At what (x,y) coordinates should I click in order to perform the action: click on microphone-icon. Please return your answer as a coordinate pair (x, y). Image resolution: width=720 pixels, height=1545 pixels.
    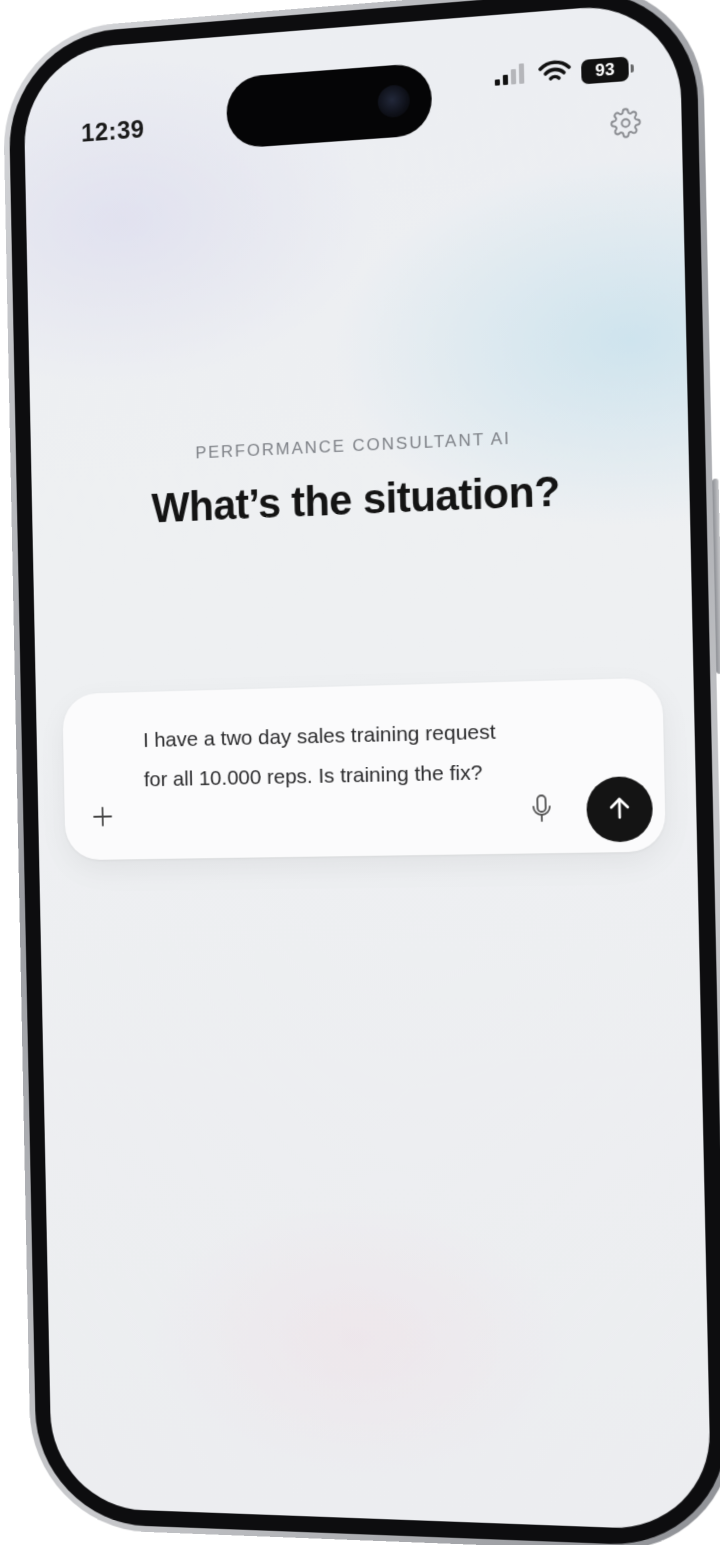
    Looking at the image, I should click on (541, 811).